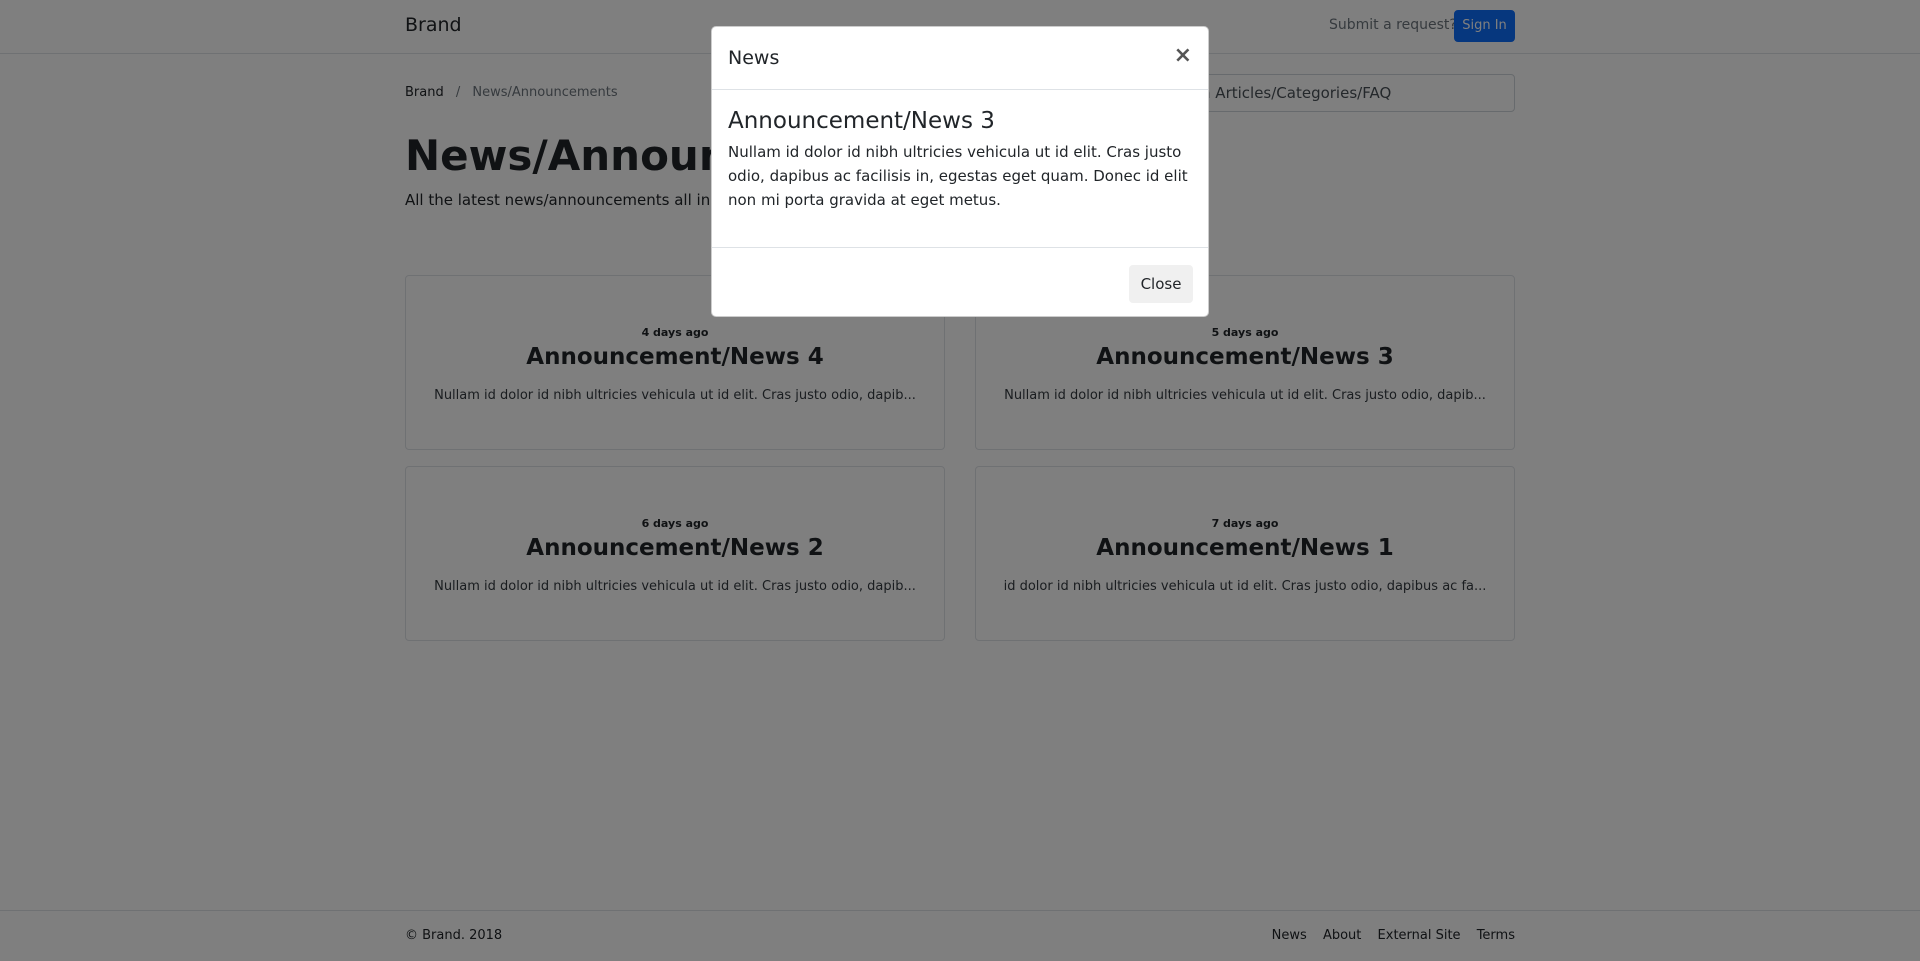 Image resolution: width=1920 pixels, height=961 pixels. Describe the element at coordinates (1161, 284) in the screenshot. I see `close-button: Close` at that location.